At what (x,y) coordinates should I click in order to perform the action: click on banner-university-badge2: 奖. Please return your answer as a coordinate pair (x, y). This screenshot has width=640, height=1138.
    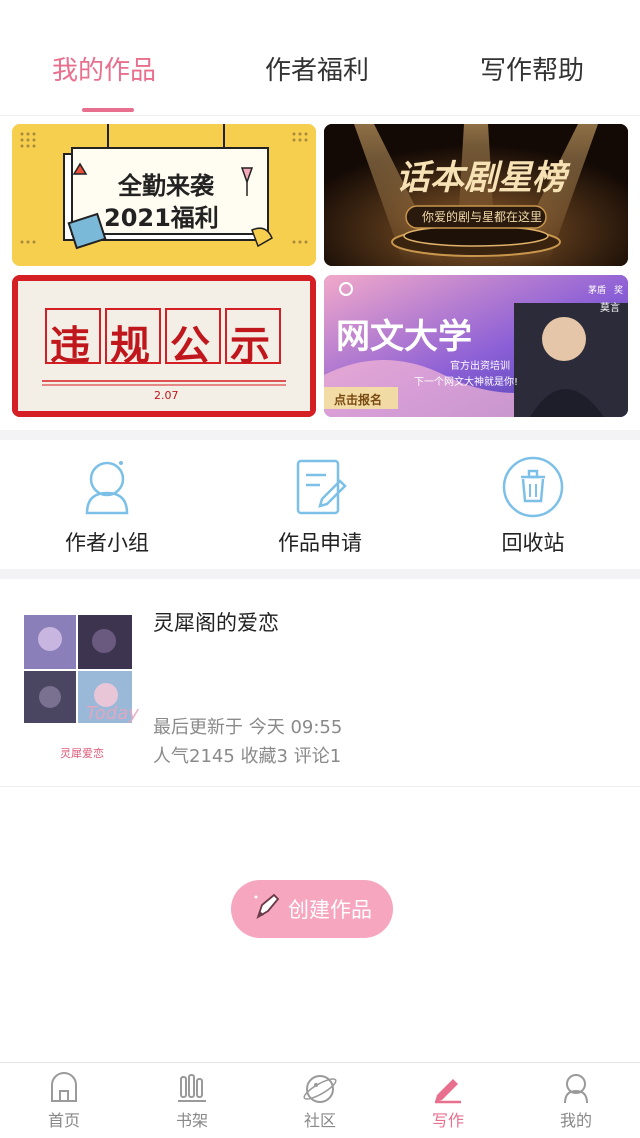
    Looking at the image, I should click on (619, 291).